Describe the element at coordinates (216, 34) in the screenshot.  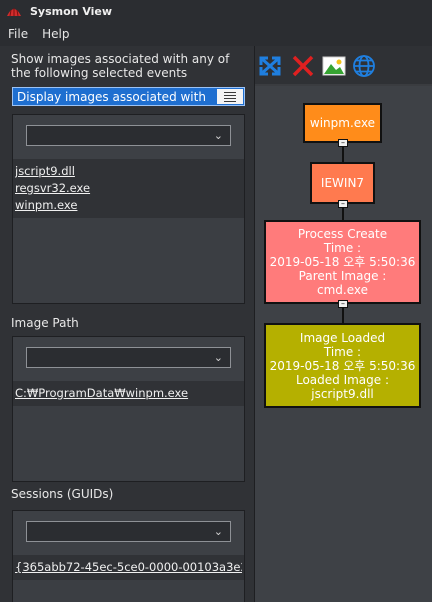
I see `menu-bar: File Help` at that location.